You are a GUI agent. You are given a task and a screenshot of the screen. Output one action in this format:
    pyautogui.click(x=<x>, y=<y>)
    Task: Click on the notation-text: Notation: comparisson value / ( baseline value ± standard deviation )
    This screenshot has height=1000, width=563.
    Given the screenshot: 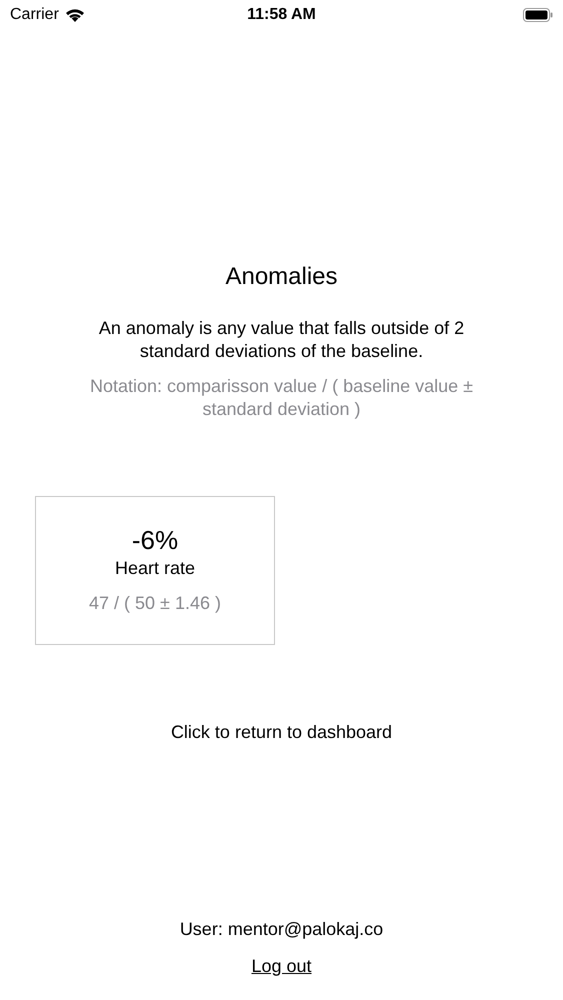 What is the action you would take?
    pyautogui.click(x=281, y=398)
    